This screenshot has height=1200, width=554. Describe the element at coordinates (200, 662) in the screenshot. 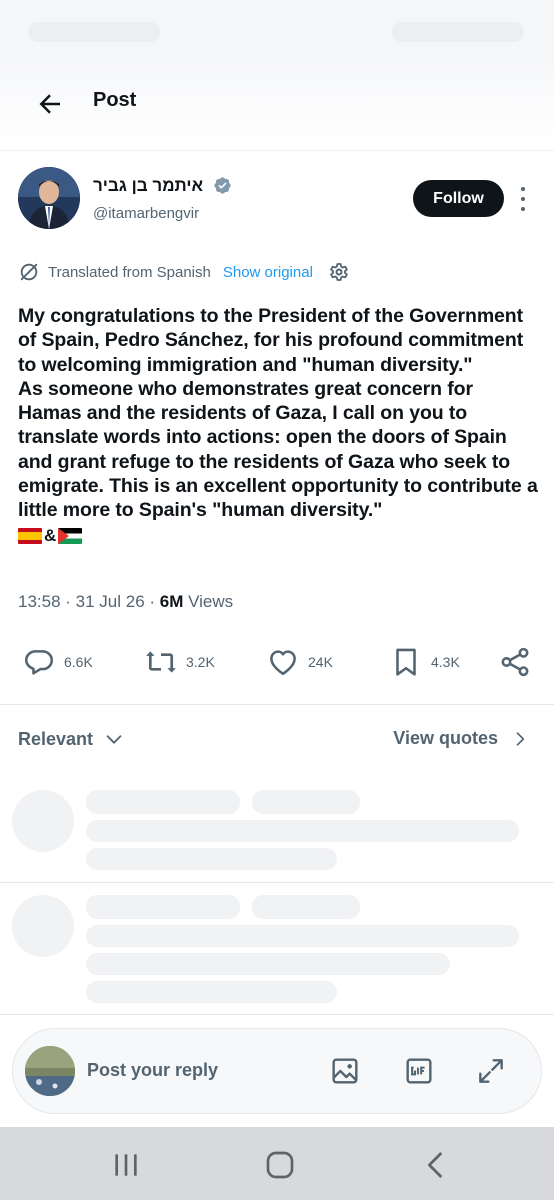

I see `repost-count: 3.2K` at that location.